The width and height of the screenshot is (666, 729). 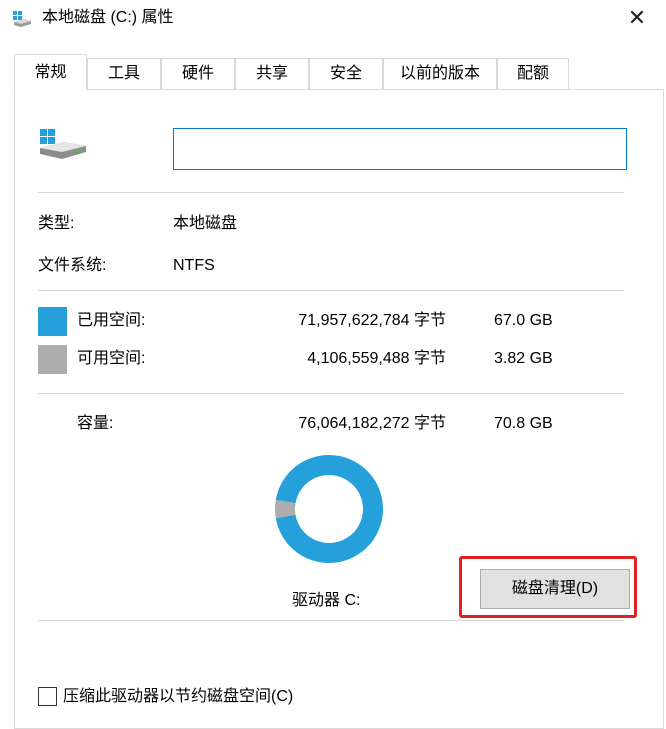 What do you see at coordinates (95, 423) in the screenshot?
I see `capacity-label: 容量:` at bounding box center [95, 423].